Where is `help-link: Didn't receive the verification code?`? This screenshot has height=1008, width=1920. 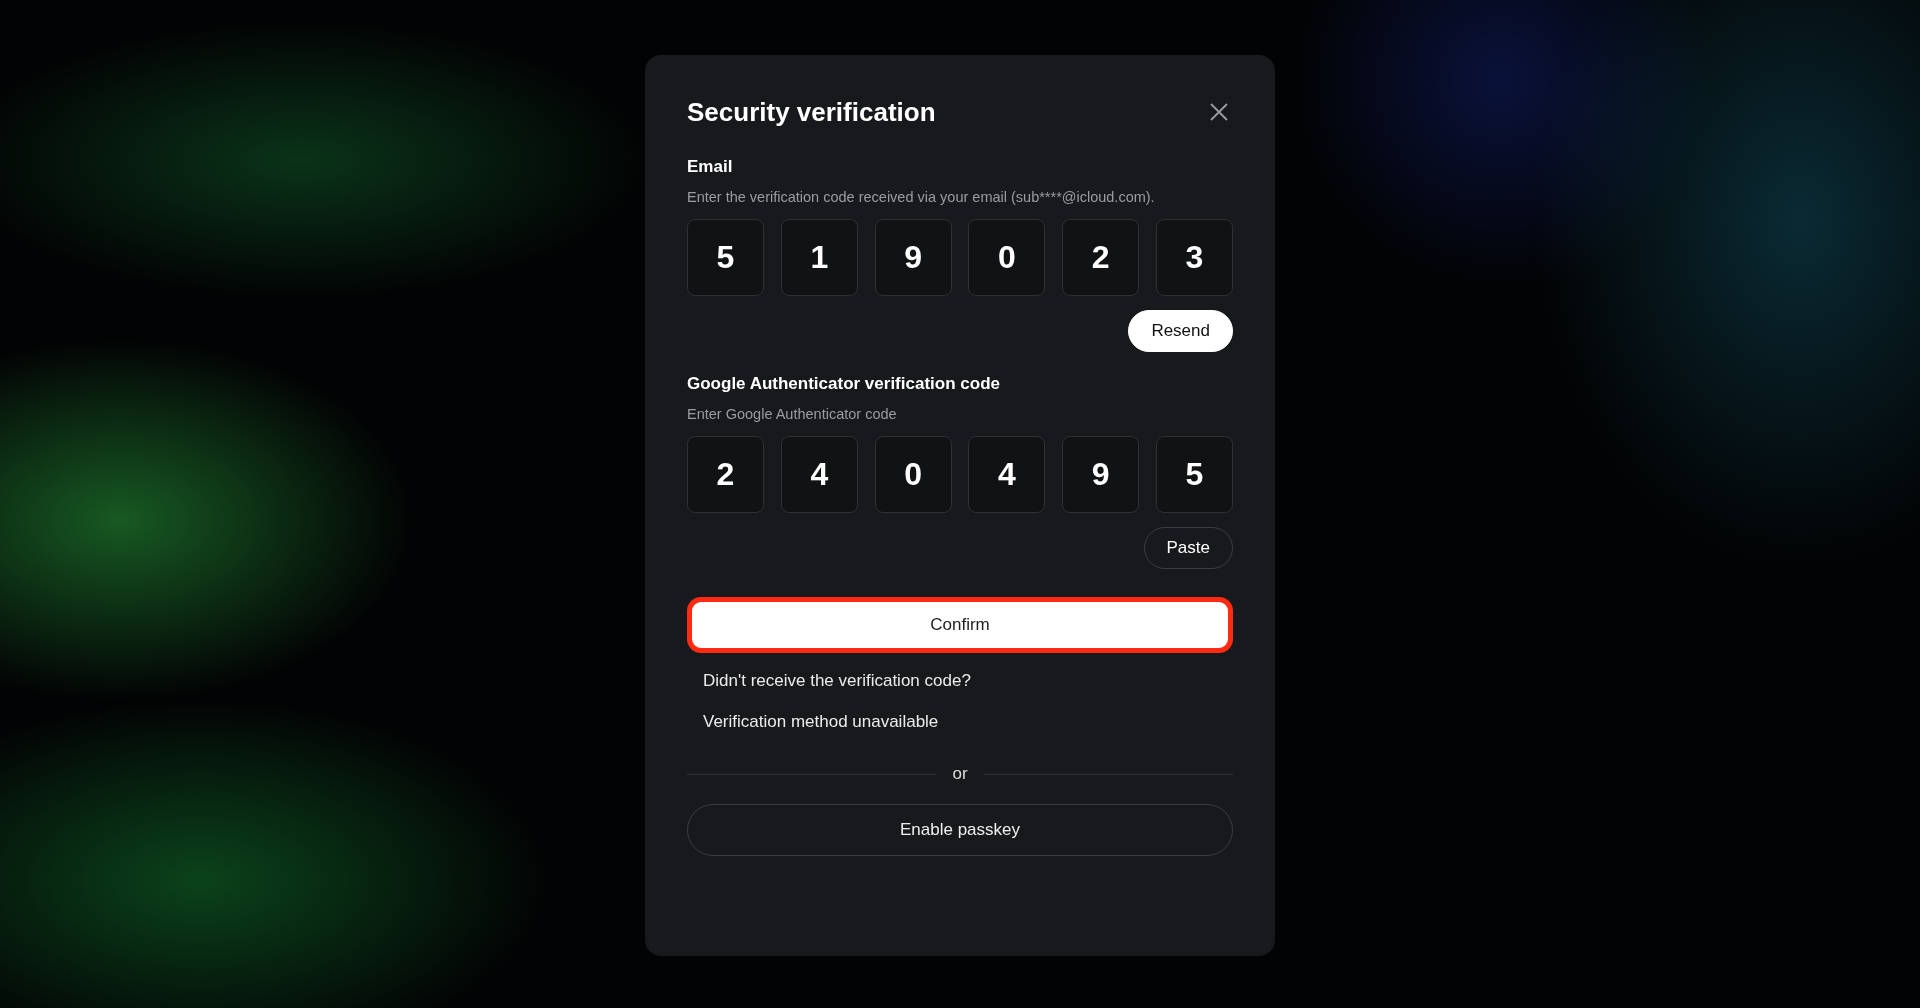 help-link: Didn't receive the verification code? is located at coordinates (960, 681).